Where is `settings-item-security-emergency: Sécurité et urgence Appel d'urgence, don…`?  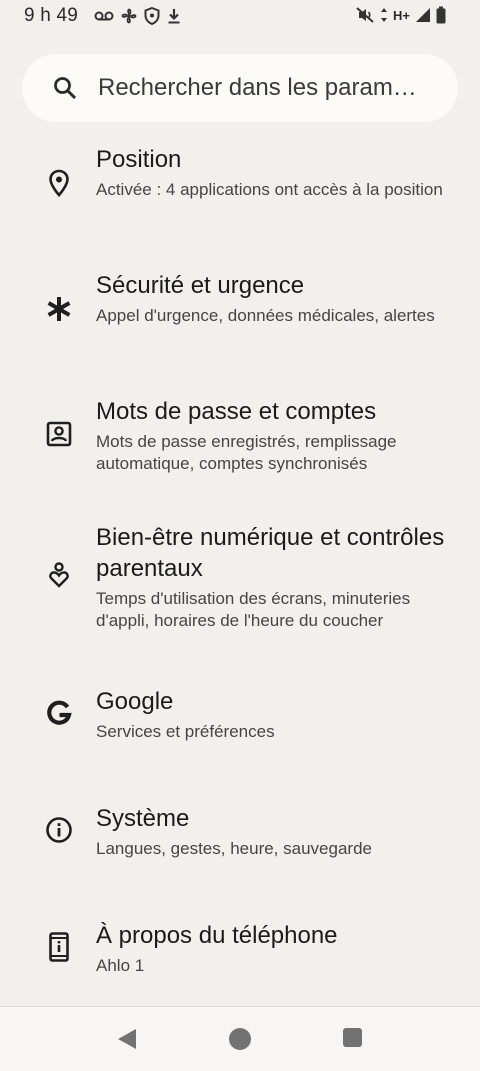 settings-item-security-emergency: Sécurité et urgence Appel d'urgence, don… is located at coordinates (240, 321).